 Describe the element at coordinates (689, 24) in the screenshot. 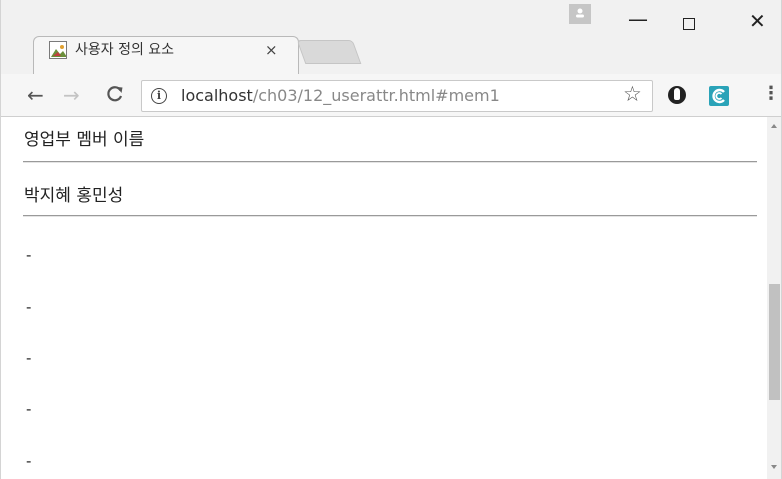

I see `maximize-button` at that location.